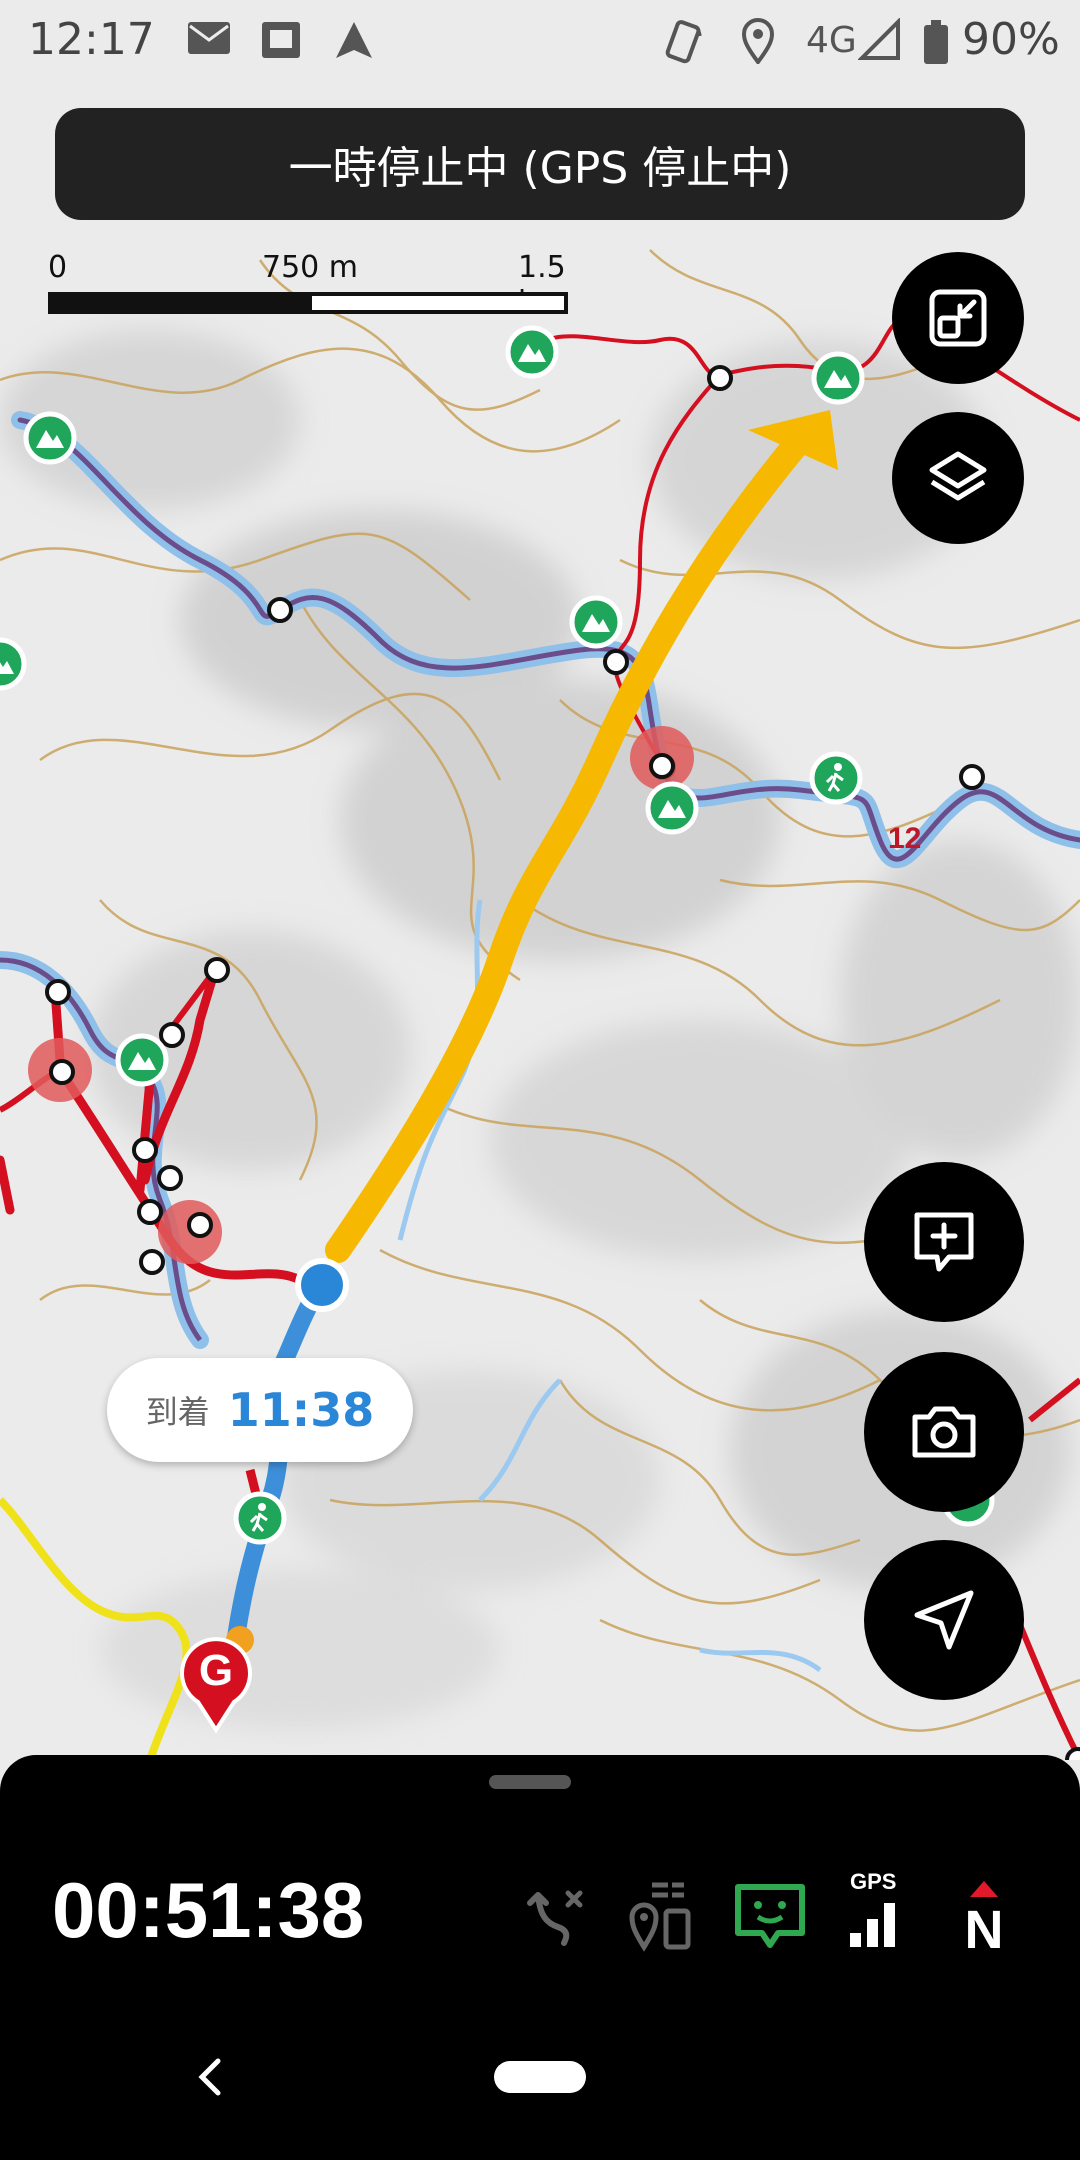 The width and height of the screenshot is (1080, 2160). What do you see at coordinates (660, 1917) in the screenshot?
I see `waypoint-icon` at bounding box center [660, 1917].